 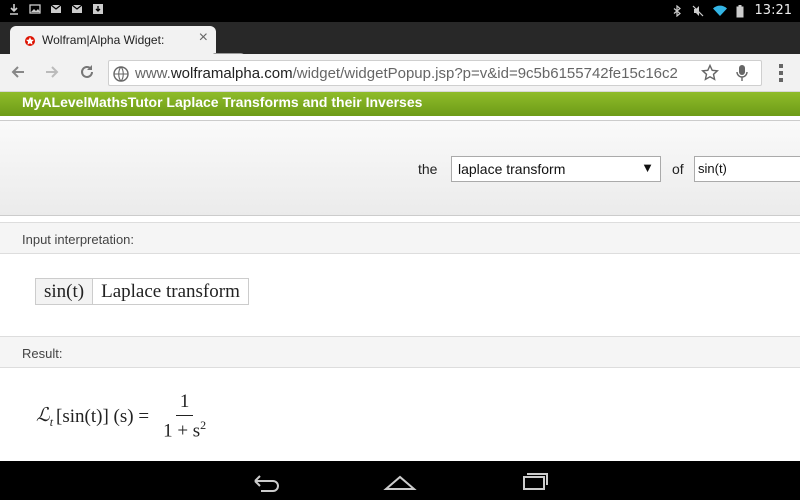 What do you see at coordinates (121, 74) in the screenshot?
I see `globe-icon` at bounding box center [121, 74].